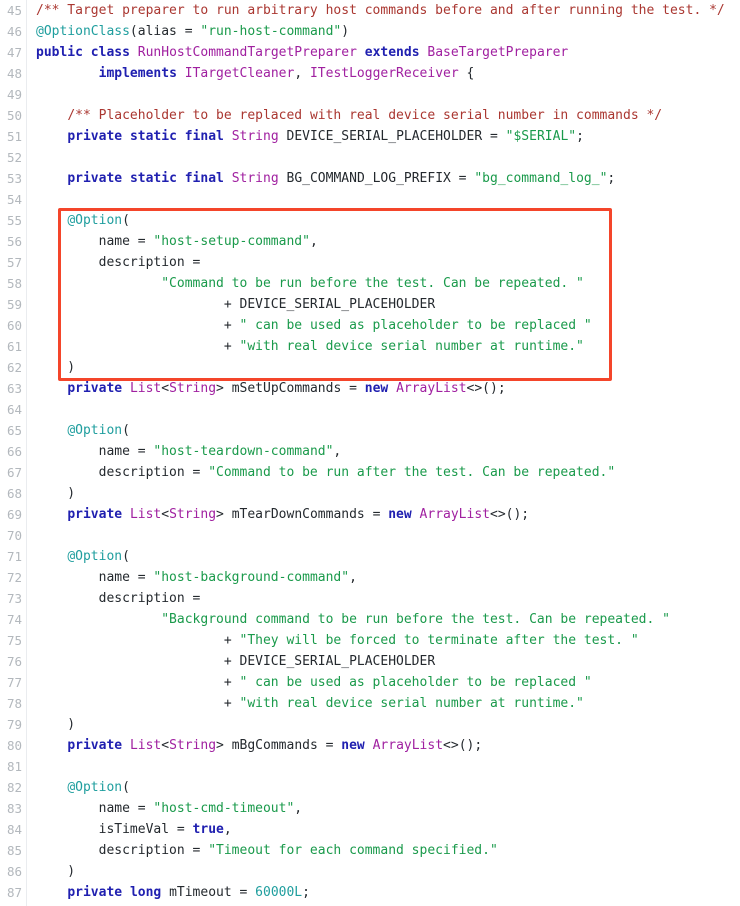 The width and height of the screenshot is (740, 906). Describe the element at coordinates (165, 514) in the screenshot. I see `code-token-plain: <` at that location.